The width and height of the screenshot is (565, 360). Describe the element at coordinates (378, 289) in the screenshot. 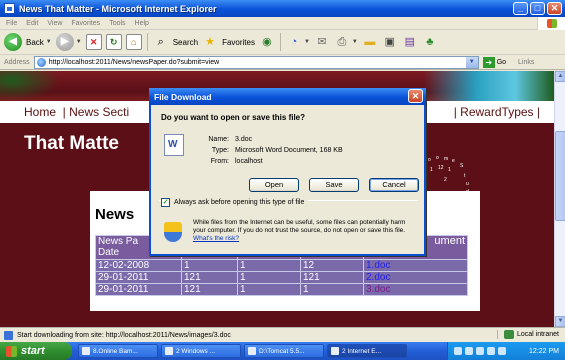

I see `doc-link: 3.doc` at that location.